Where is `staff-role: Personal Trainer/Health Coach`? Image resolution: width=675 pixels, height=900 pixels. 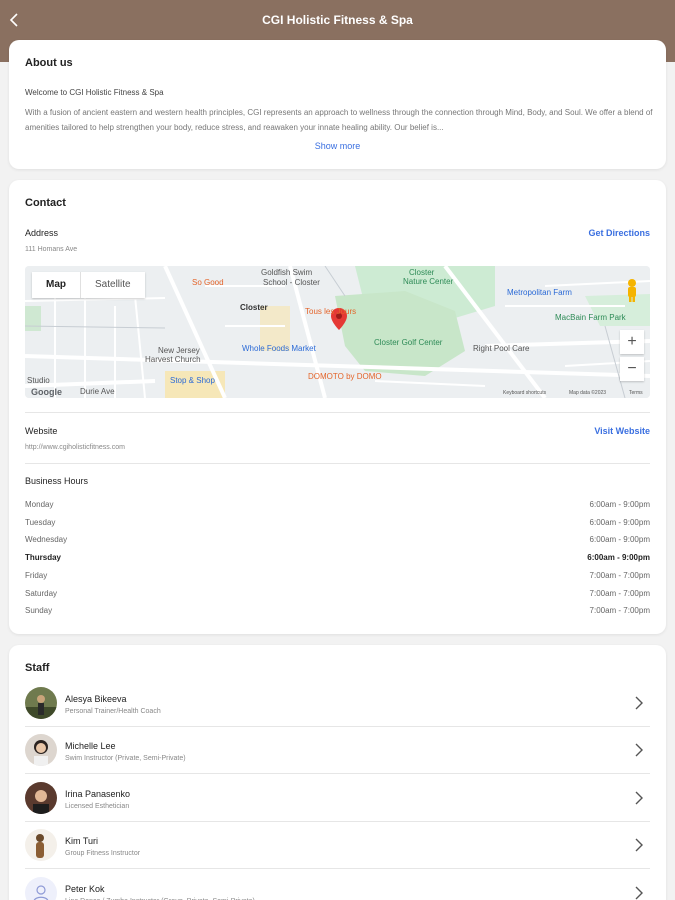
staff-role: Personal Trainer/Health Coach is located at coordinates (113, 711).